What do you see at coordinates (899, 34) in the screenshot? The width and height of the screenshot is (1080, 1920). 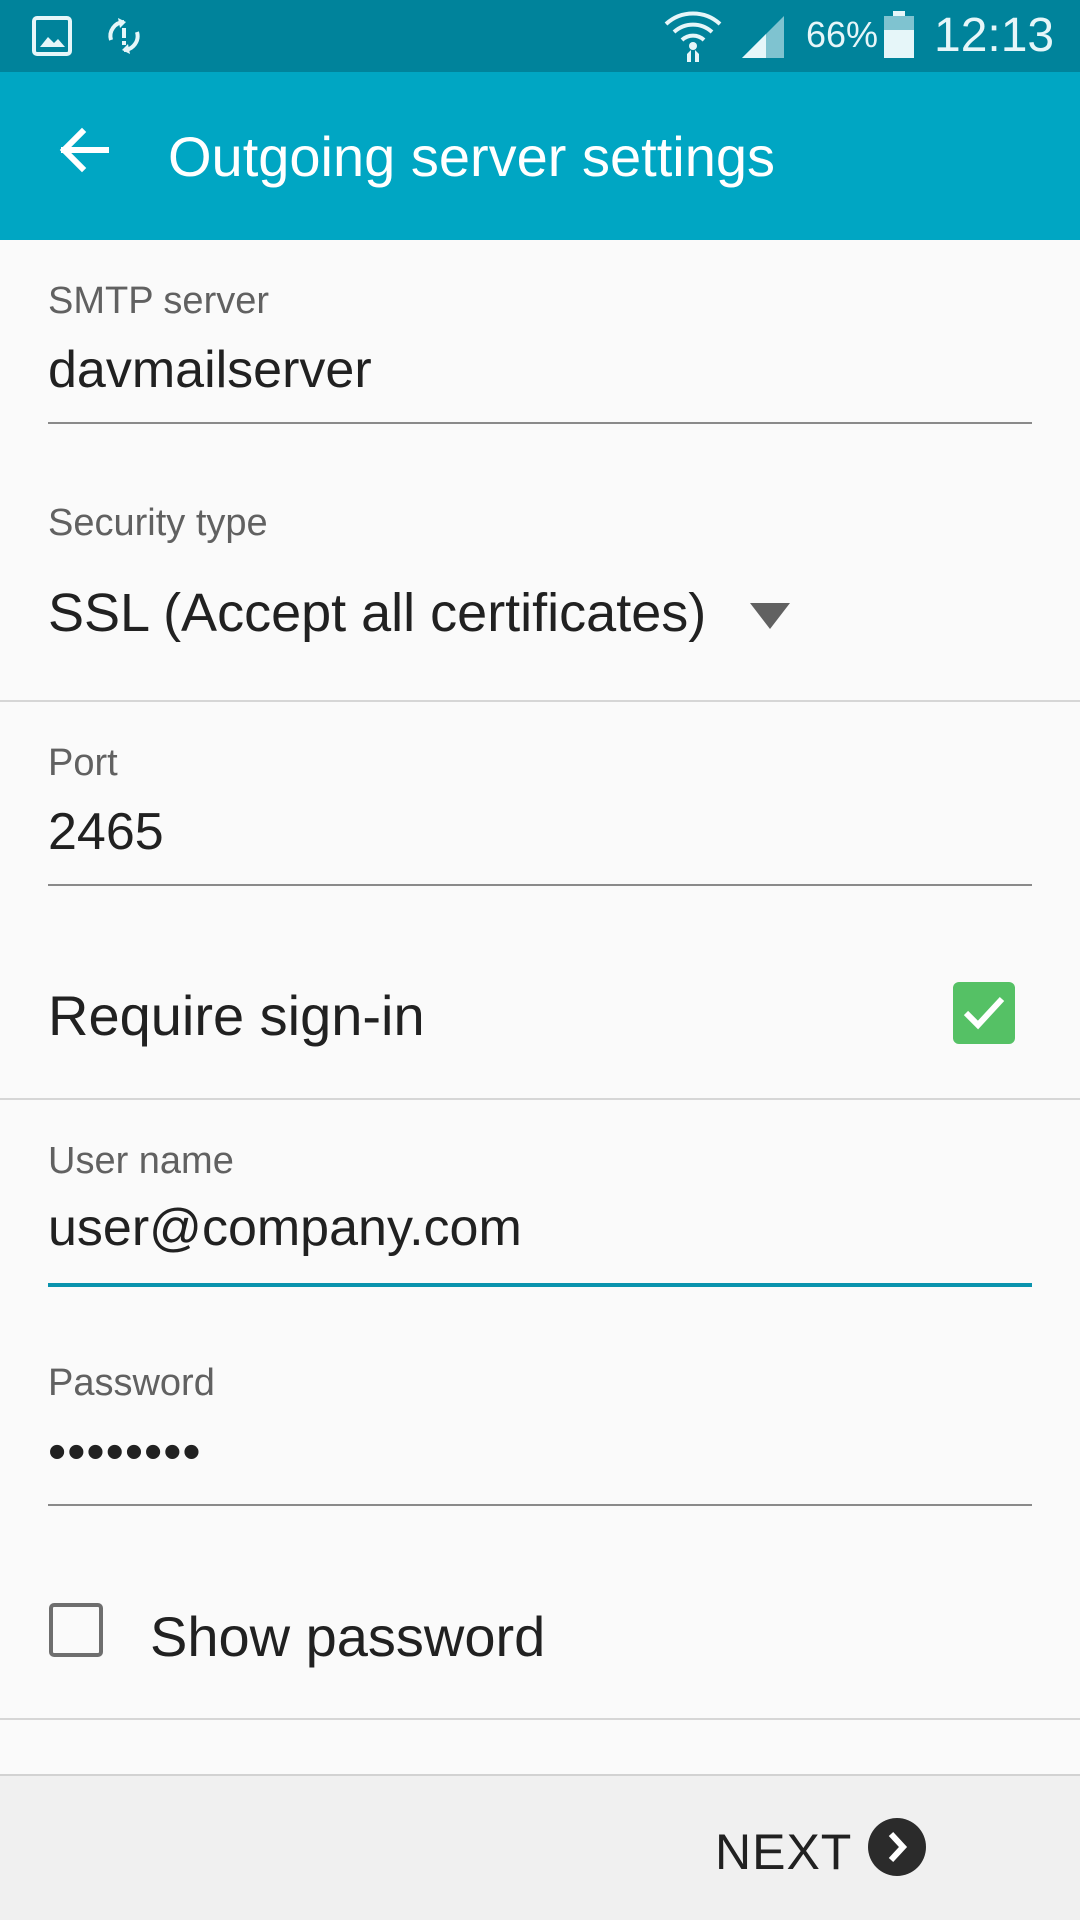 I see `battery-icon` at bounding box center [899, 34].